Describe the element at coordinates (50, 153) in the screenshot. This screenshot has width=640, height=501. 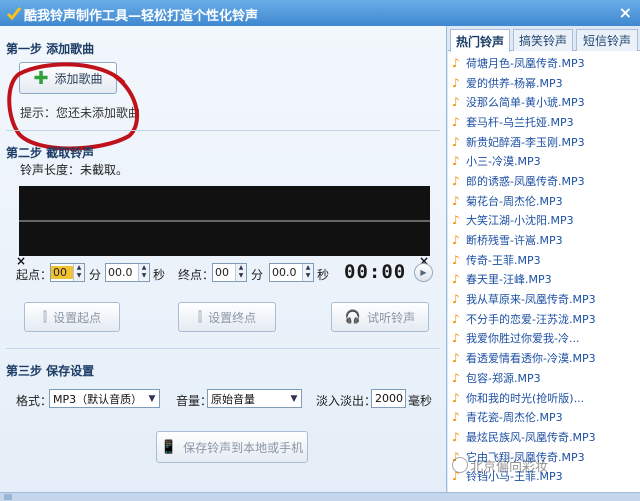
I see `step2-title: 第二步 截取铃声` at that location.